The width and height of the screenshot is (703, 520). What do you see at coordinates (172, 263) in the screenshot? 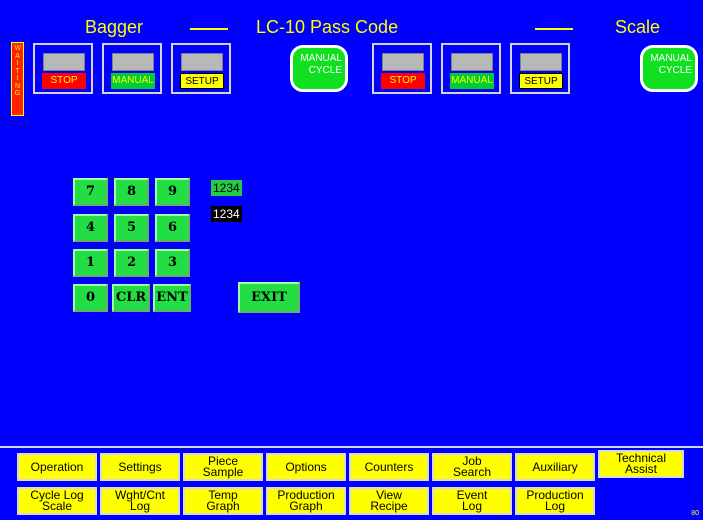
I see `keypad-key-3: 3` at bounding box center [172, 263].